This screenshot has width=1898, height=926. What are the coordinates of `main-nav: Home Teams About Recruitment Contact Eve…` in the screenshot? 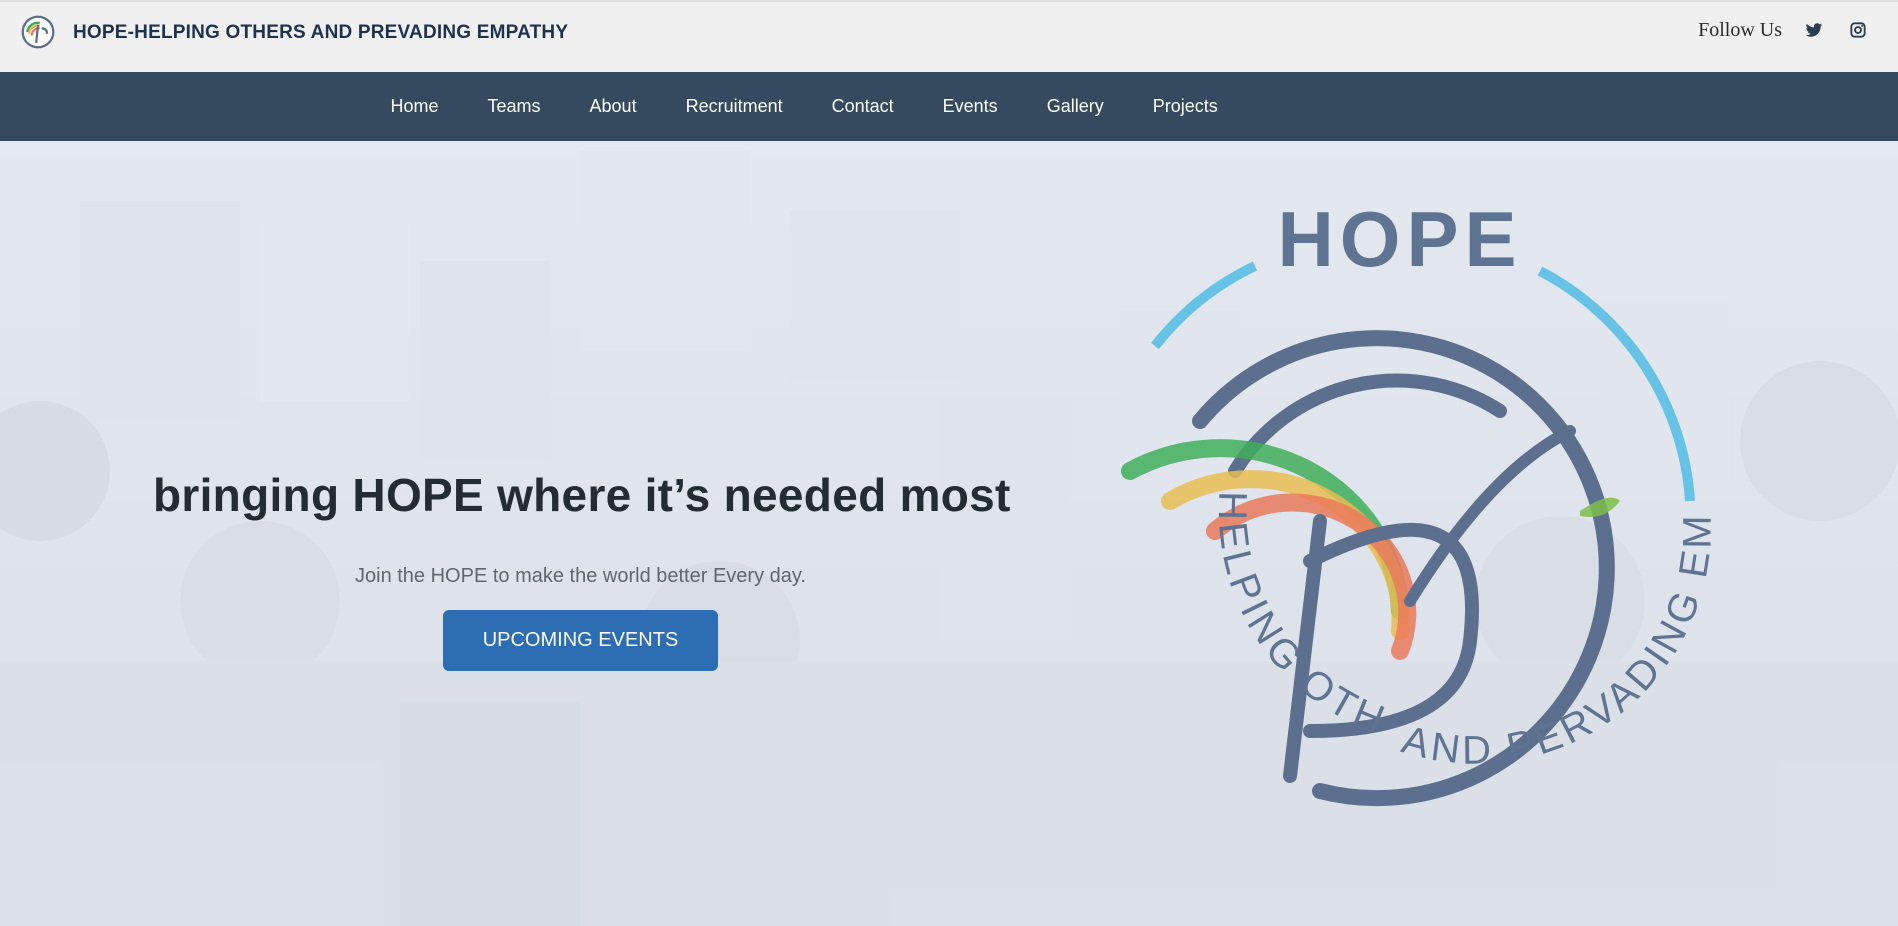 It's located at (949, 106).